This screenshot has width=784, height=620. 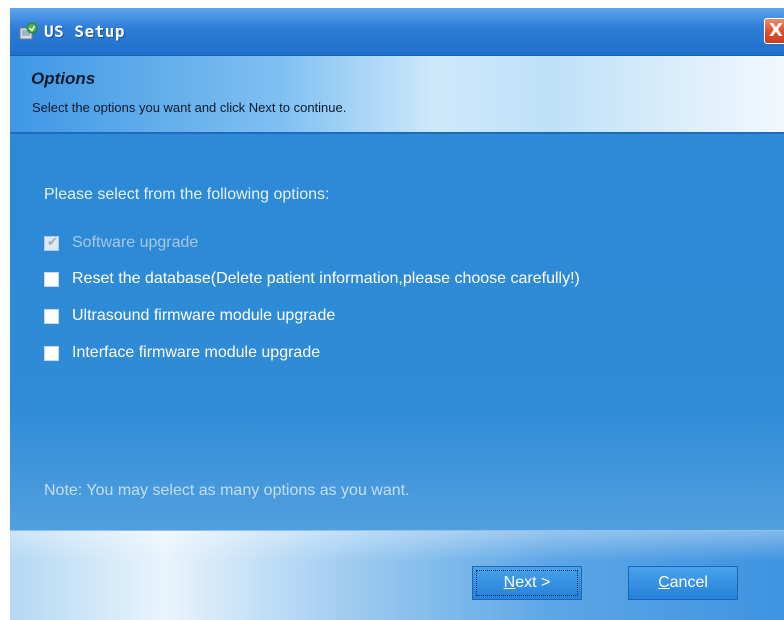 I want to click on installer-icon, so click(x=28, y=32).